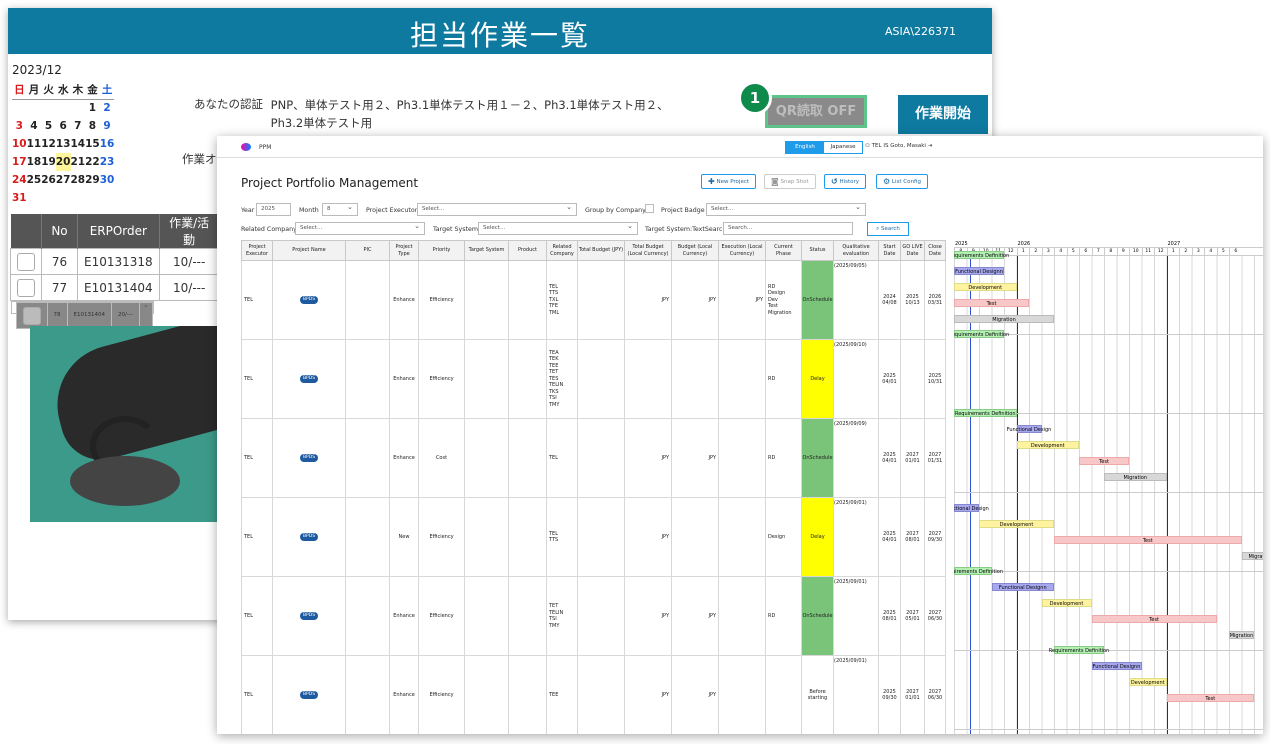  I want to click on column-header: Related Company, so click(562, 250).